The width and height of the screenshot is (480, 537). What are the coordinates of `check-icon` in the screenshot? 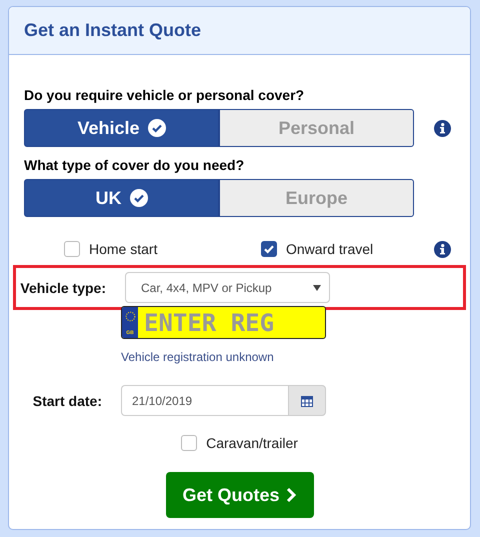 It's located at (269, 249).